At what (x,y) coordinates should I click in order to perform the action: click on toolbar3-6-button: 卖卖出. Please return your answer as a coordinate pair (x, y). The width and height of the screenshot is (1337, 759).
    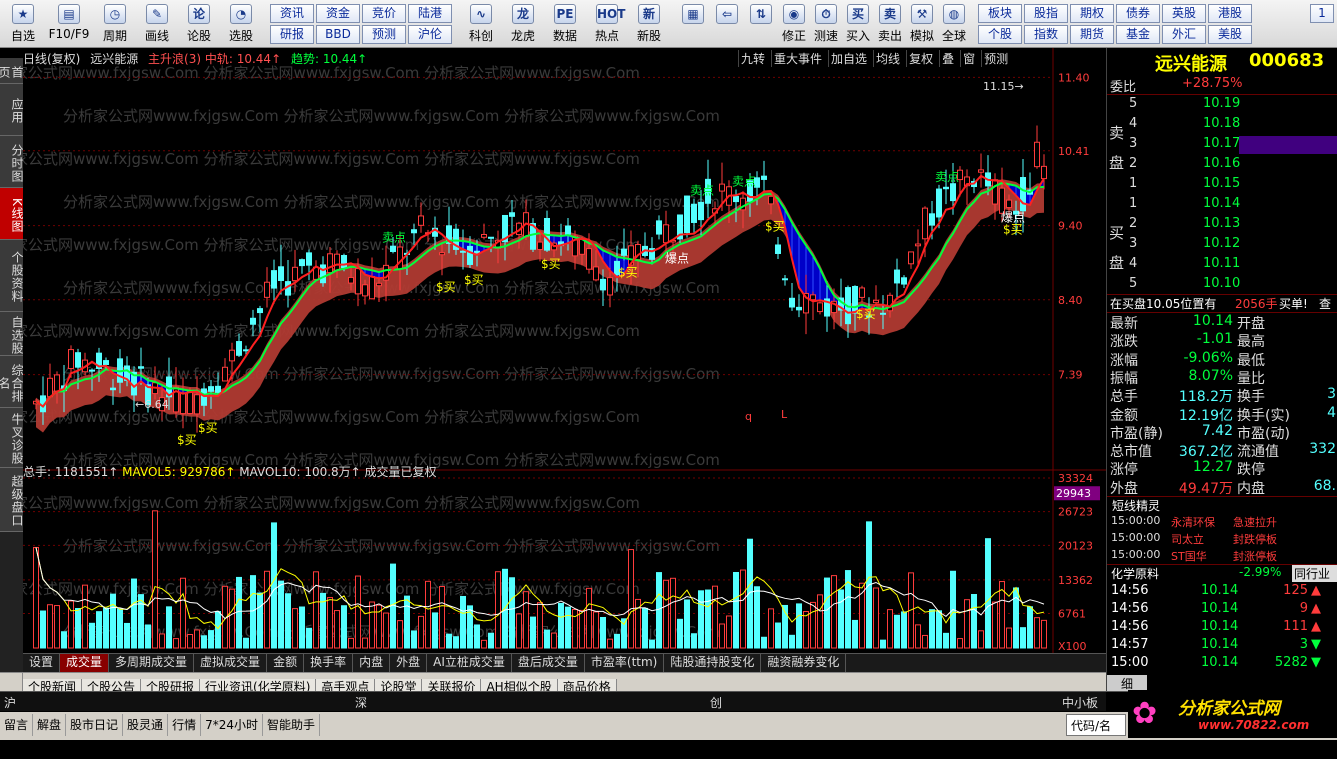
    Looking at the image, I should click on (890, 24).